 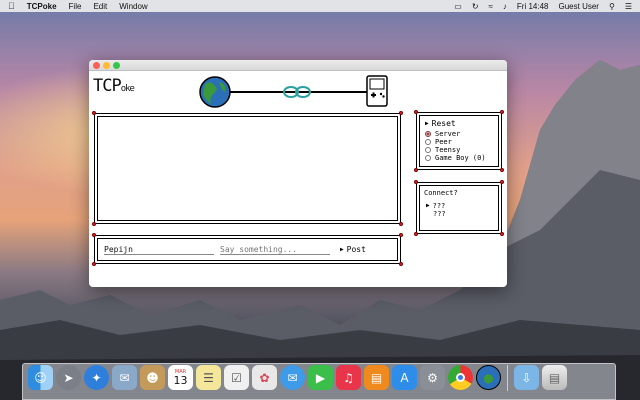 I want to click on chat-composer: ▶ Post, so click(x=247, y=249).